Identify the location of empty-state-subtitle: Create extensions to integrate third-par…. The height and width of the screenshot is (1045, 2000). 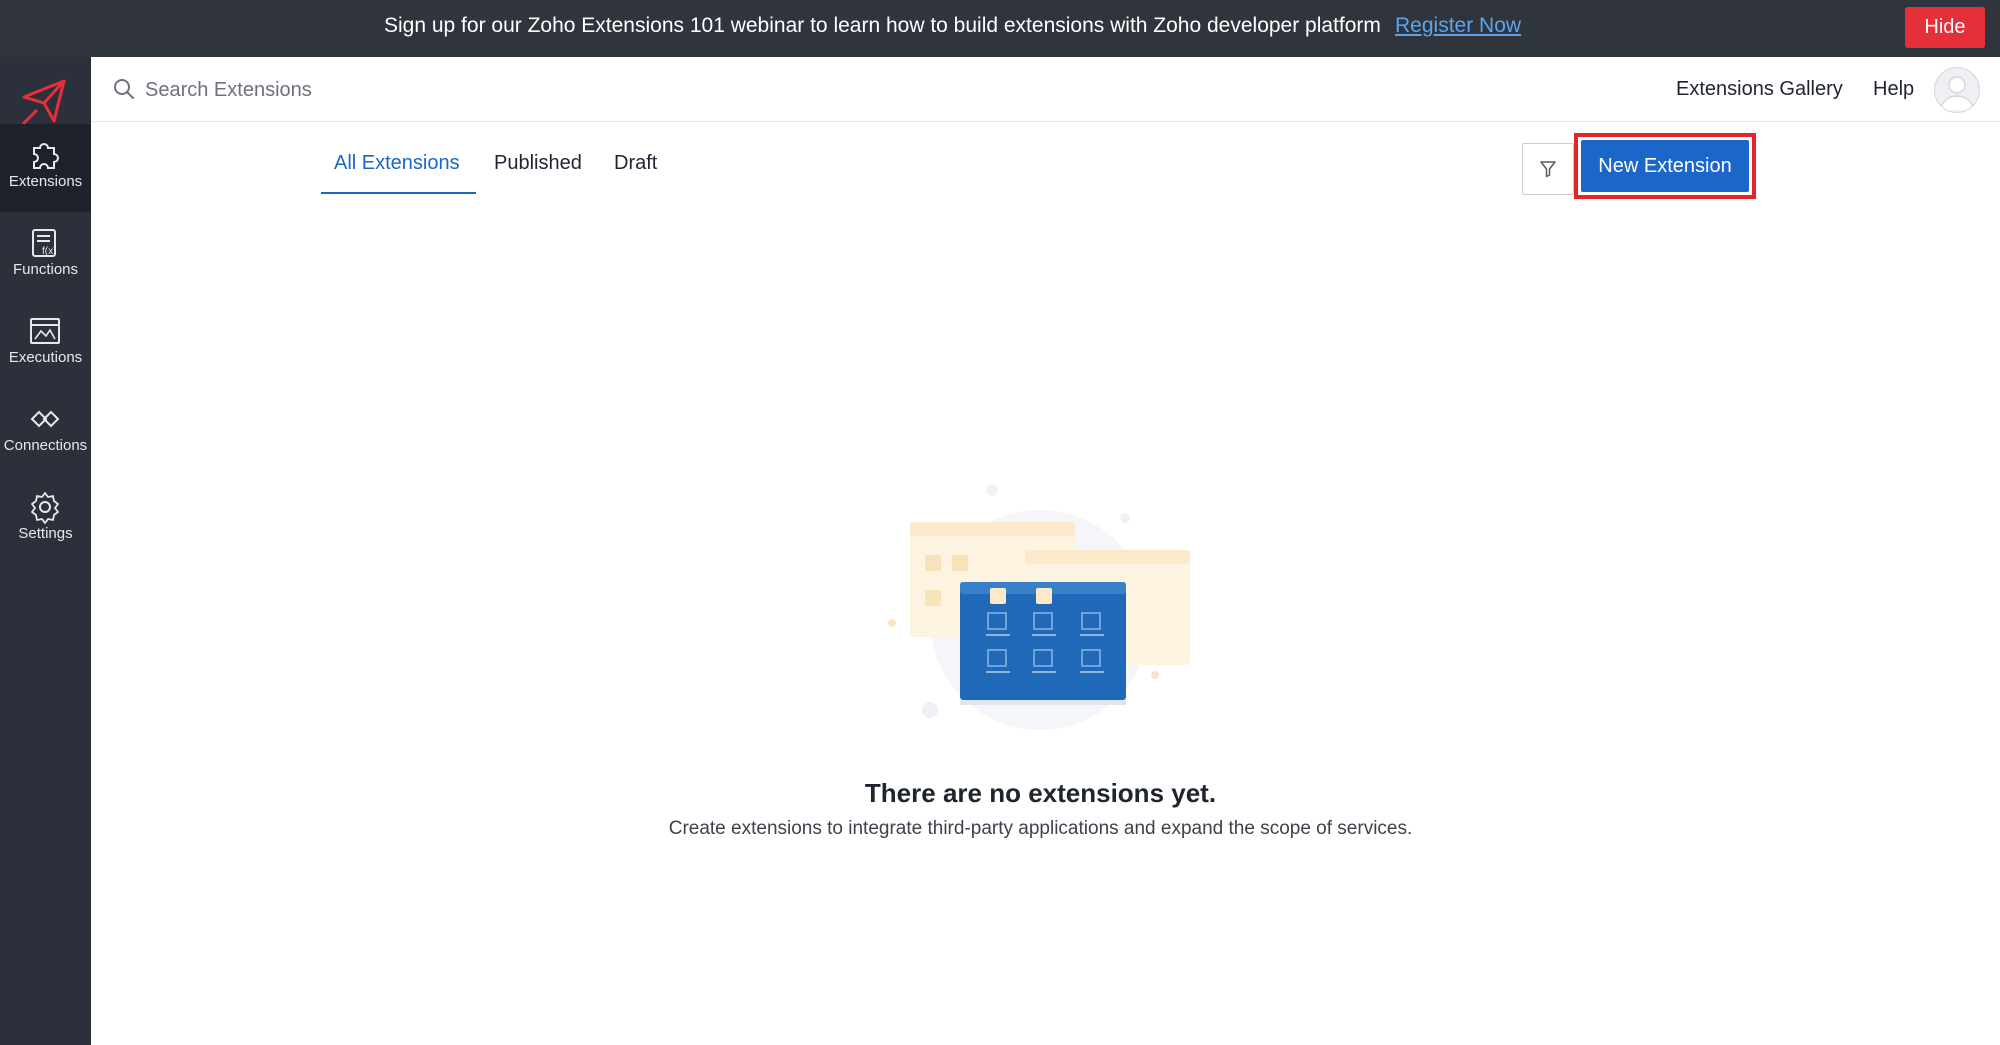
(1040, 828).